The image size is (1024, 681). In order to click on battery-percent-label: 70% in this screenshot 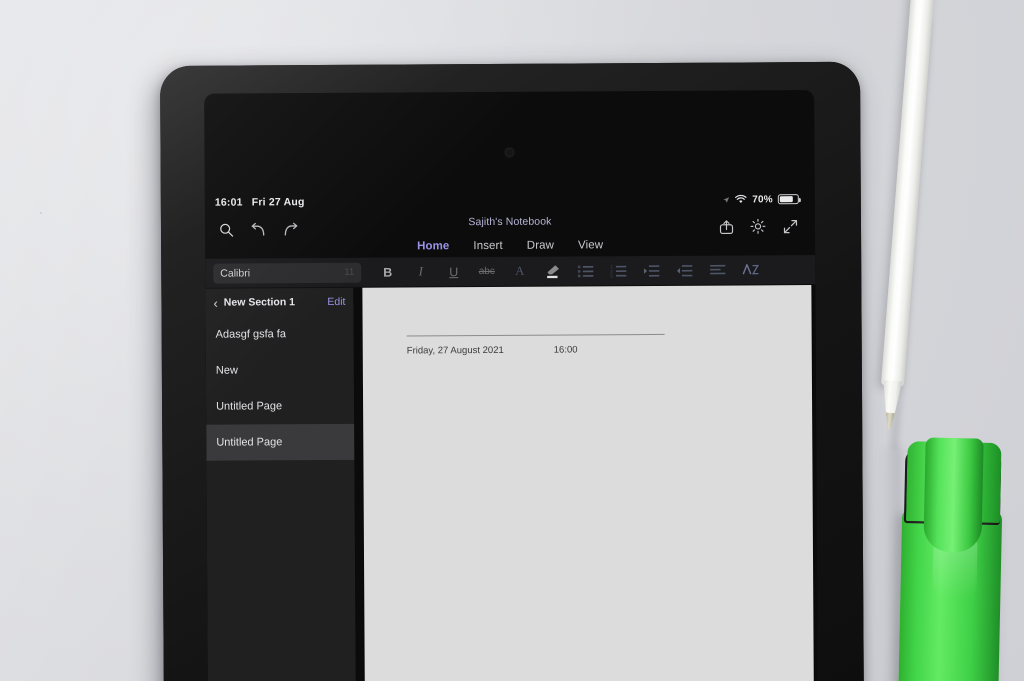, I will do `click(762, 199)`.